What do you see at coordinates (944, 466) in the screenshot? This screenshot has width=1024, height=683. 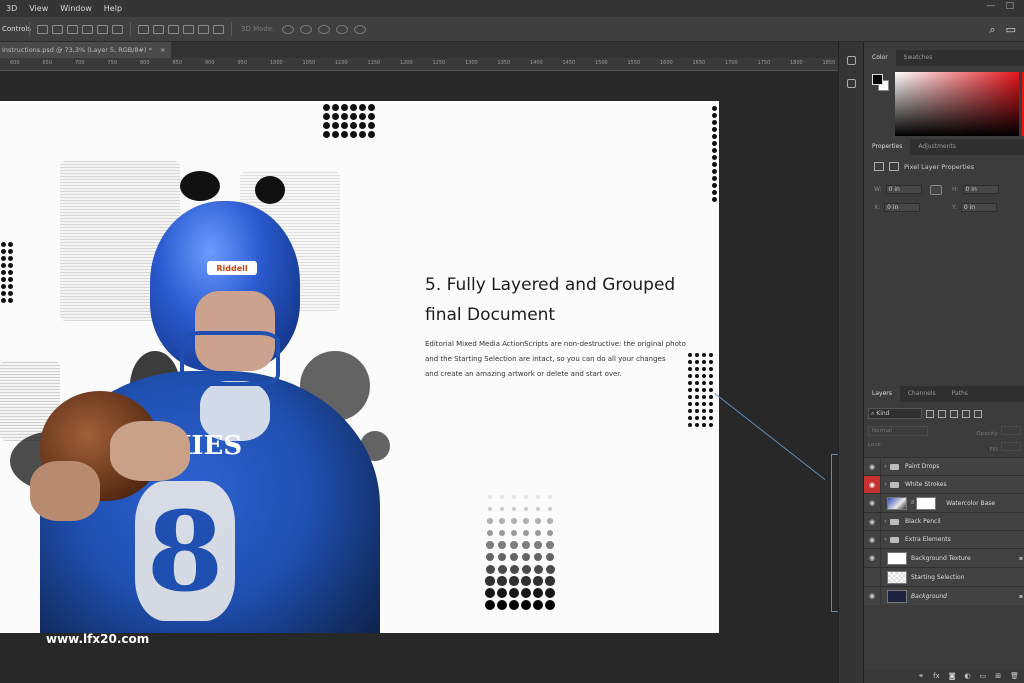 I see `layer-row: ◉ › Paint Drops` at bounding box center [944, 466].